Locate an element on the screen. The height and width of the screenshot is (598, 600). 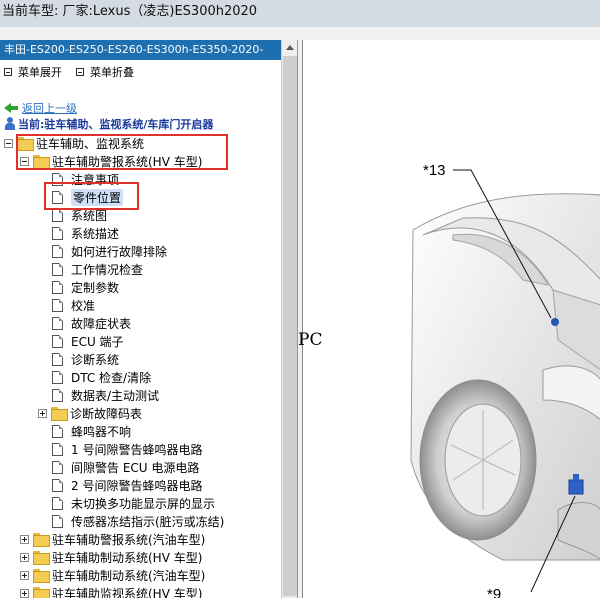
back-arrow-icon is located at coordinates (11, 108).